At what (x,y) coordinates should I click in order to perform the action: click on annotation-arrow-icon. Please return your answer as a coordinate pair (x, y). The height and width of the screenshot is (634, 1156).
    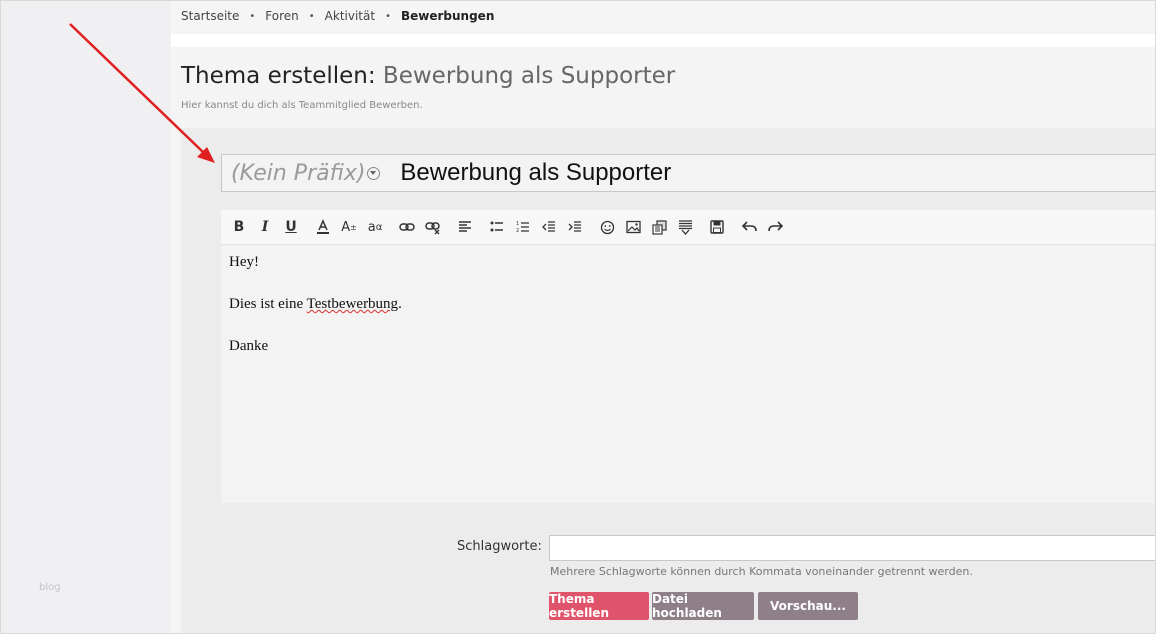
    Looking at the image, I should click on (142, 93).